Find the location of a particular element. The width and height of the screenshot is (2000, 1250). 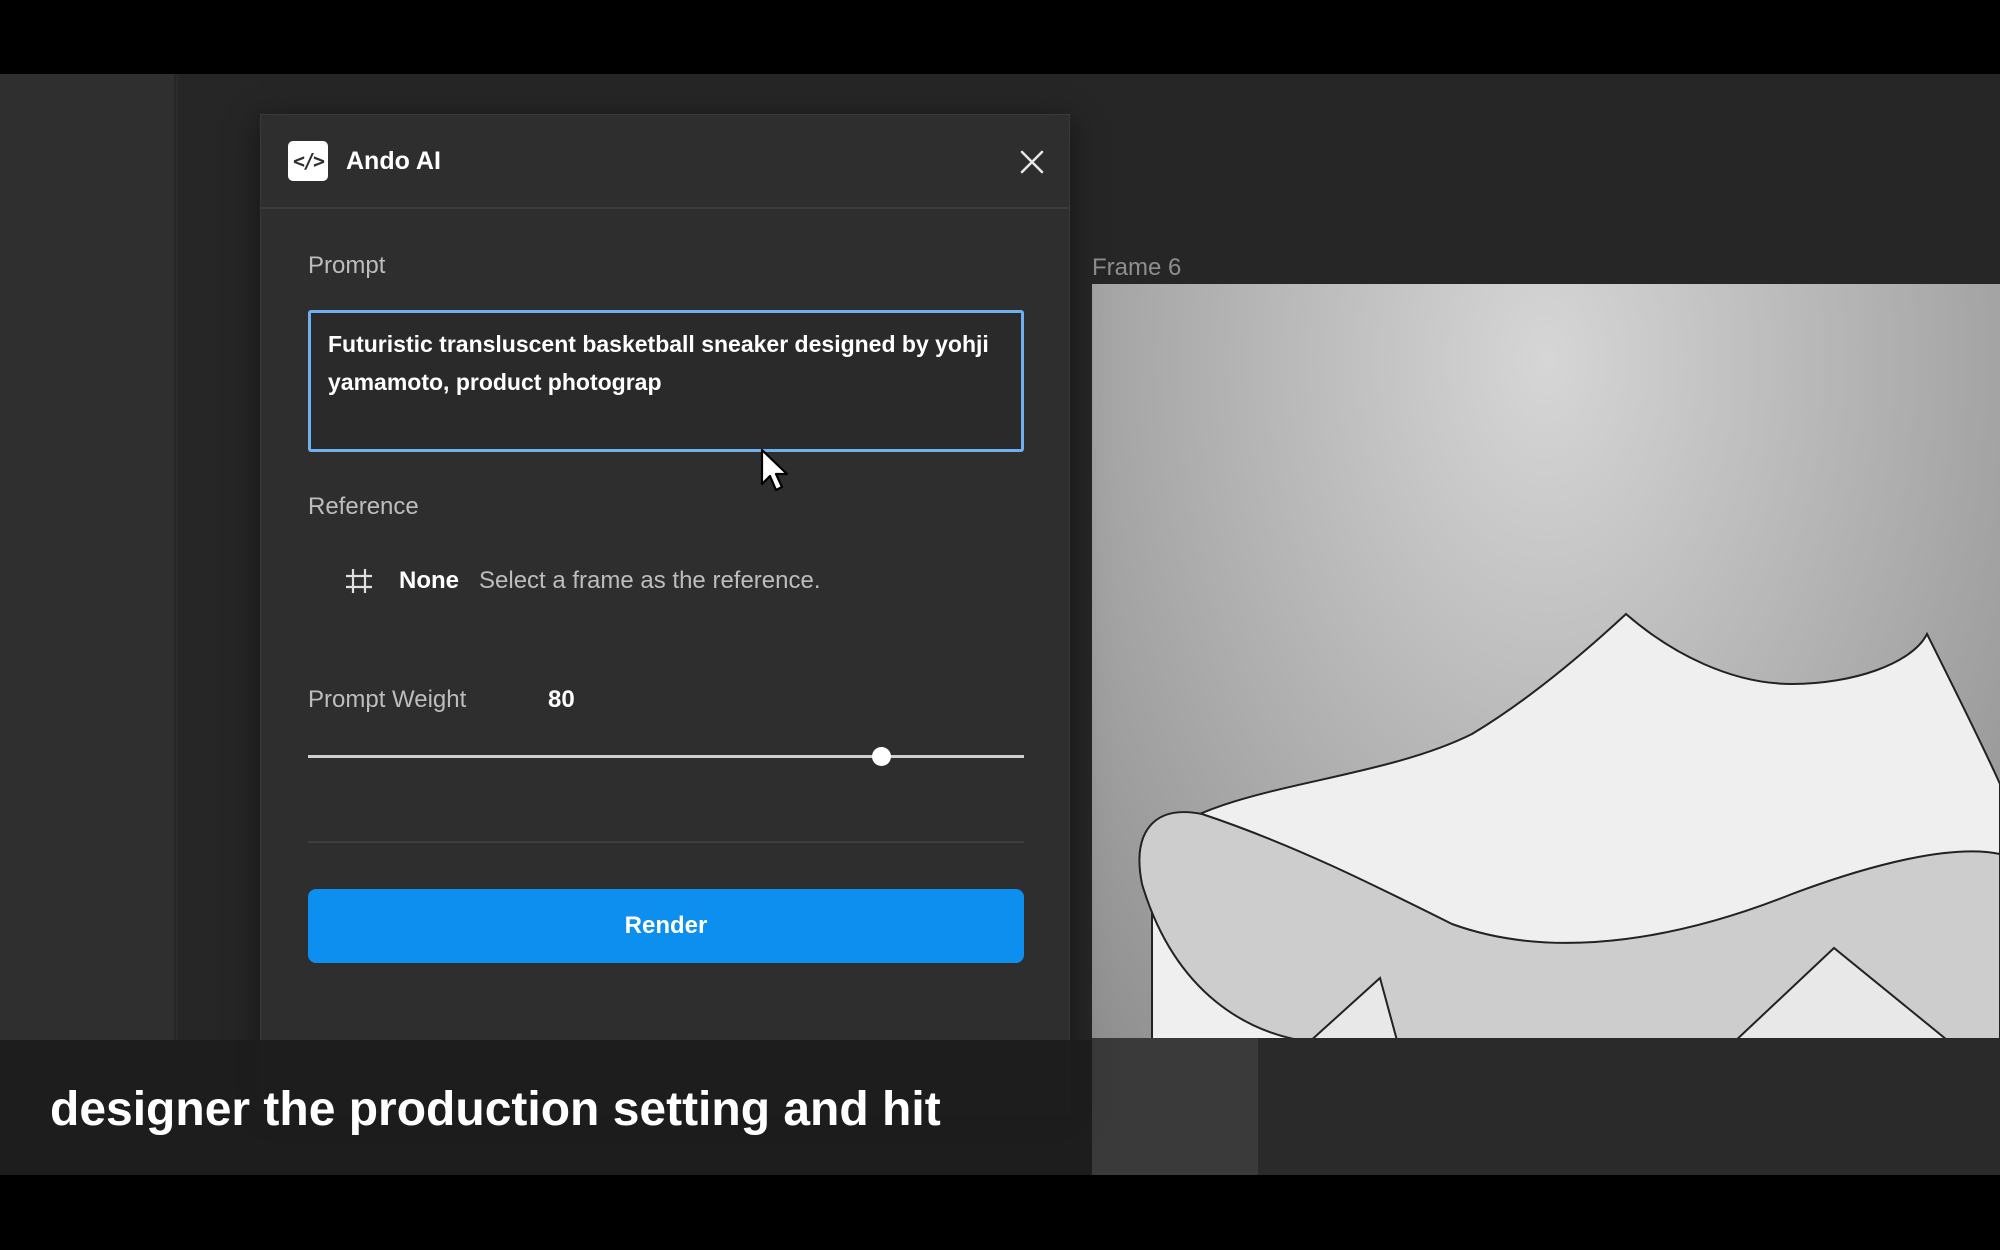

prompt-label: Prompt is located at coordinates (347, 265).